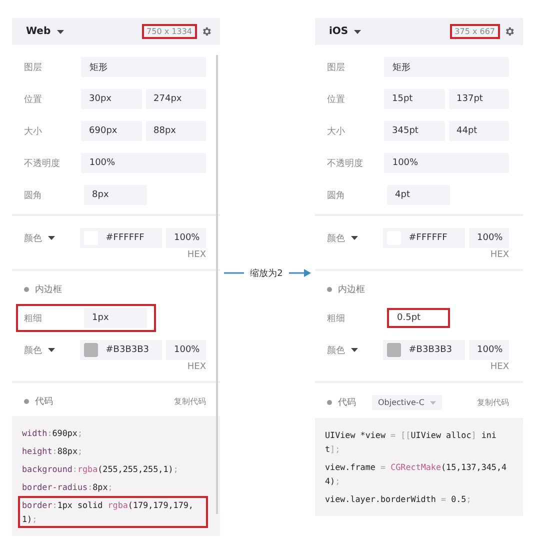 This screenshot has width=550, height=547. What do you see at coordinates (234, 273) in the screenshot?
I see `line-icon` at bounding box center [234, 273].